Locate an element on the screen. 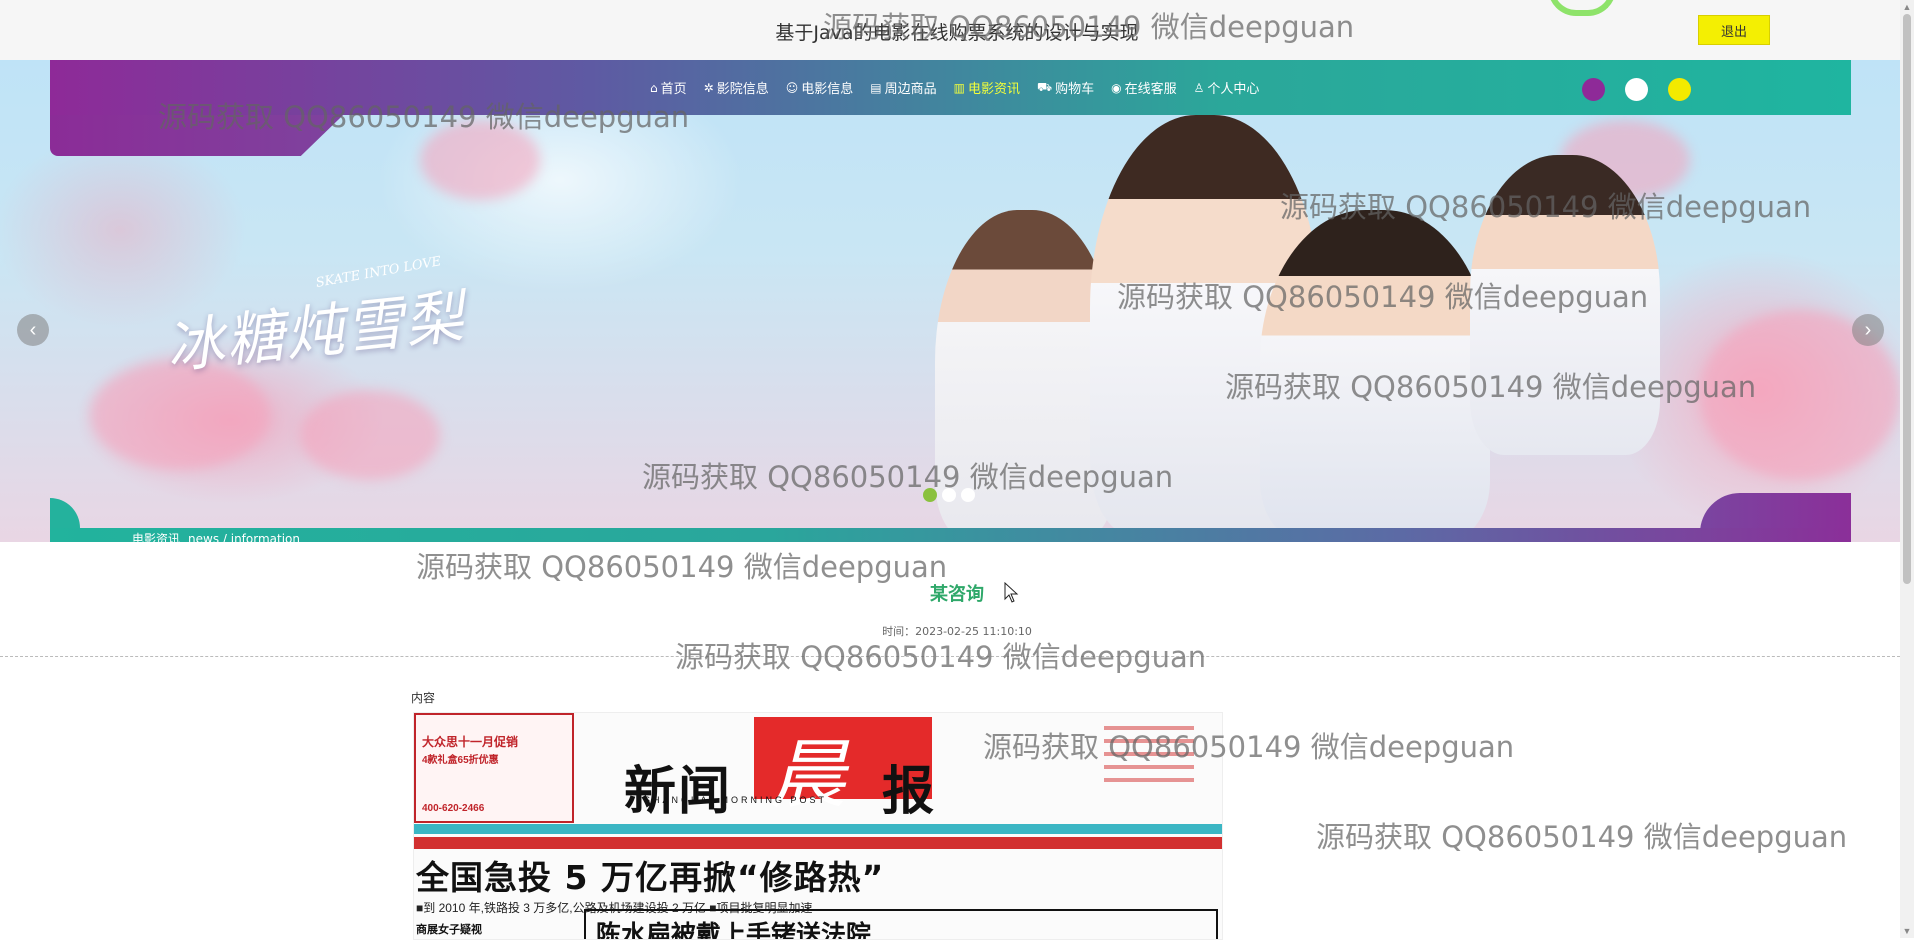 The width and height of the screenshot is (1914, 940). article-time: 时间：2023-02-25 11:10:10 is located at coordinates (957, 631).